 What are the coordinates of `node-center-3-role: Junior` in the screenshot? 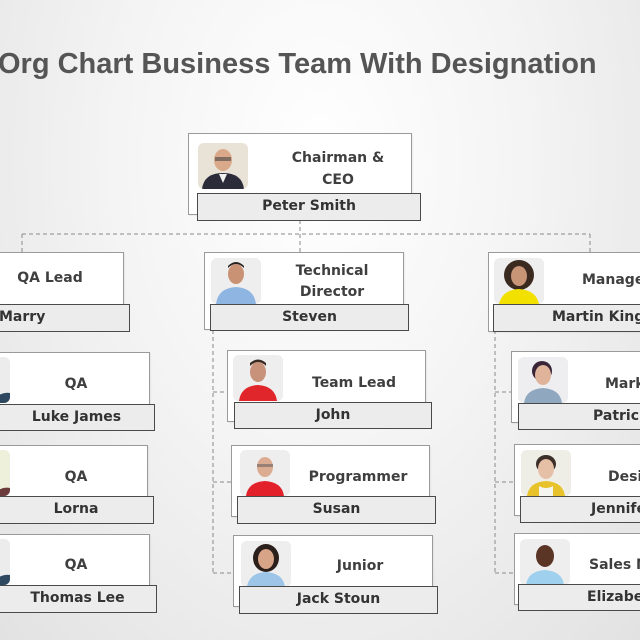 It's located at (360, 566).